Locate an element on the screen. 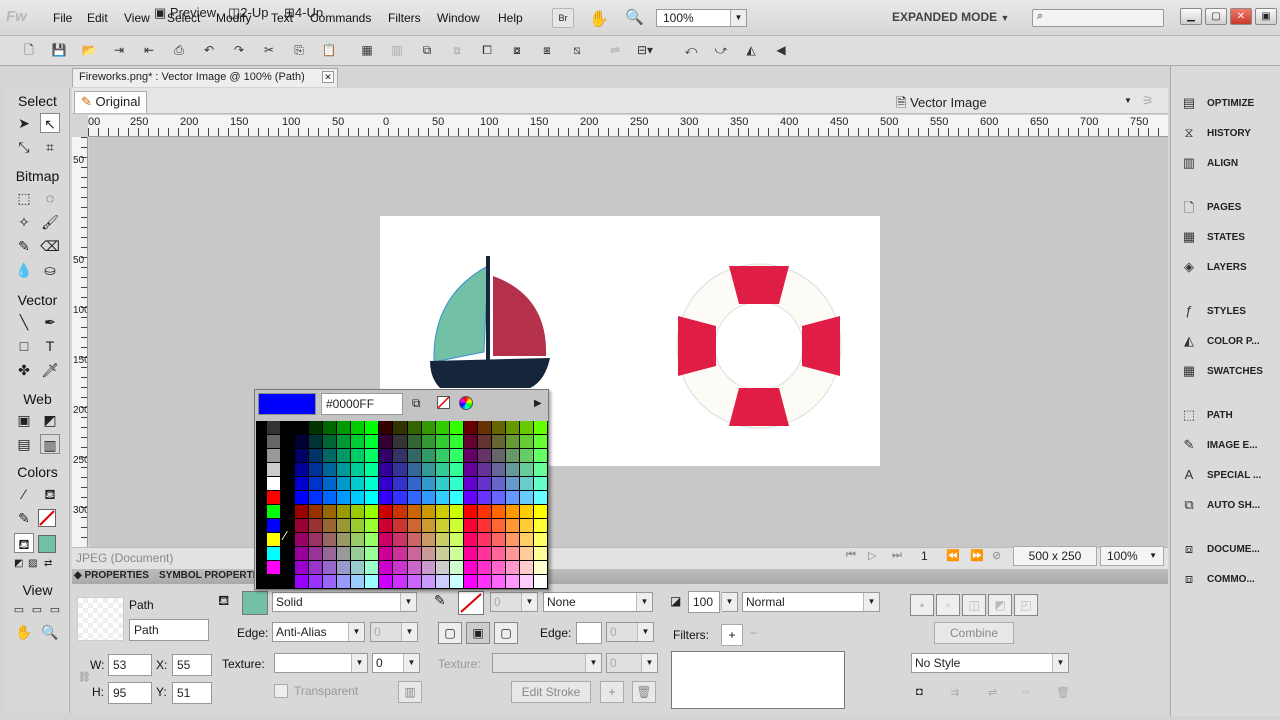  panel-path: PATH is located at coordinates (1220, 415).